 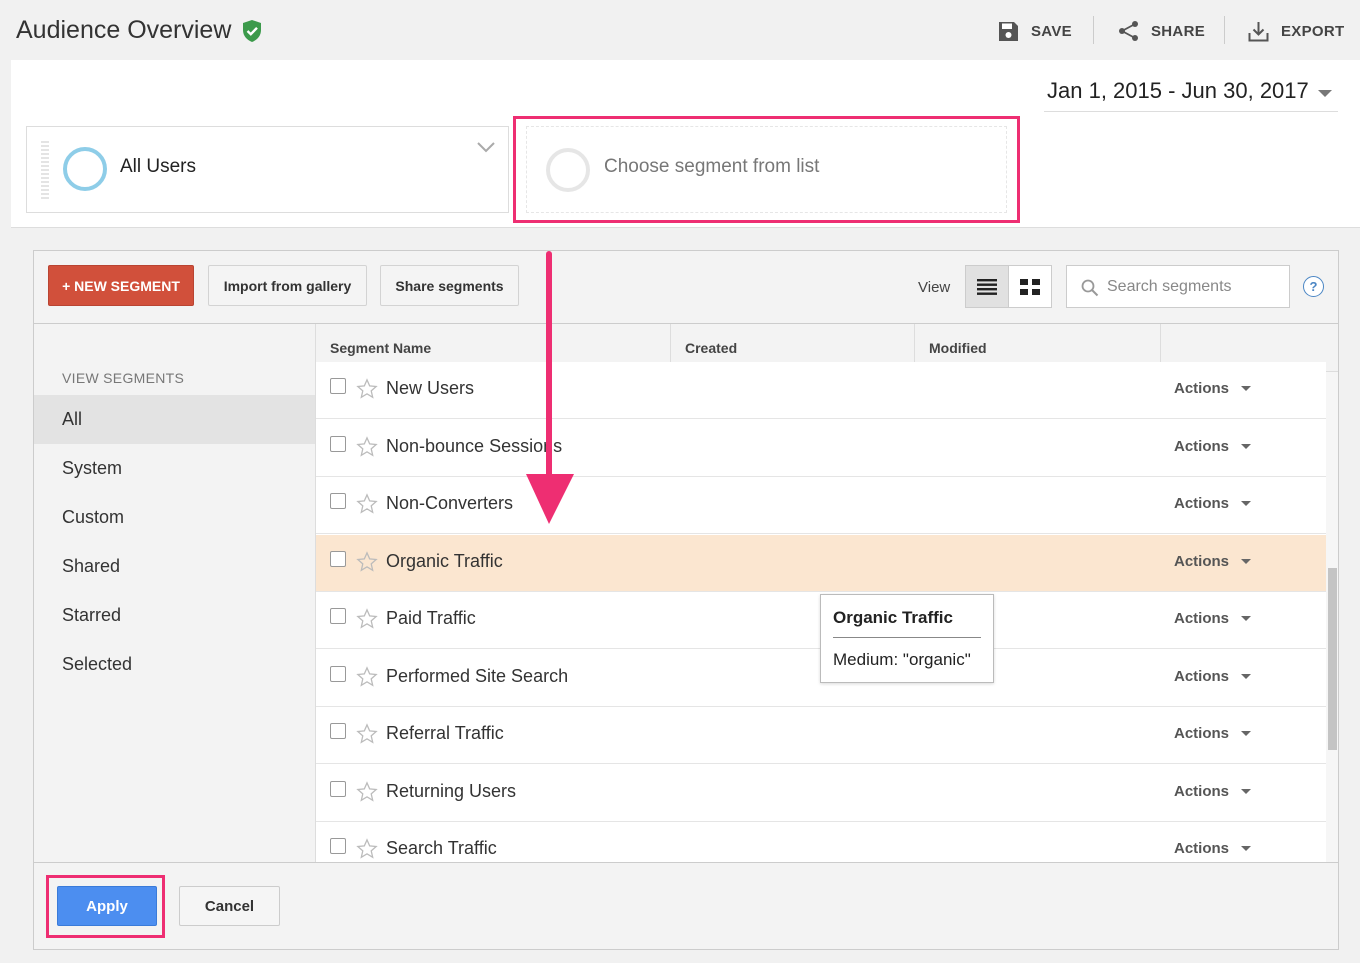 I want to click on segment-name: Referral Traffic, so click(x=445, y=733).